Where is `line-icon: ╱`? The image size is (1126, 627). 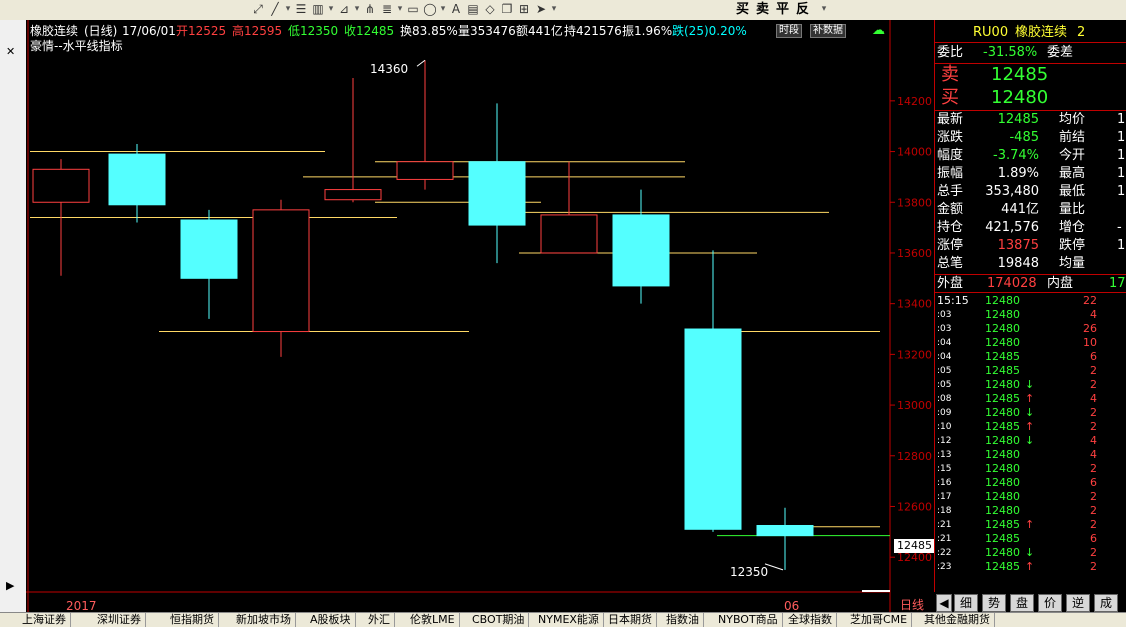 line-icon: ╱ is located at coordinates (275, 9).